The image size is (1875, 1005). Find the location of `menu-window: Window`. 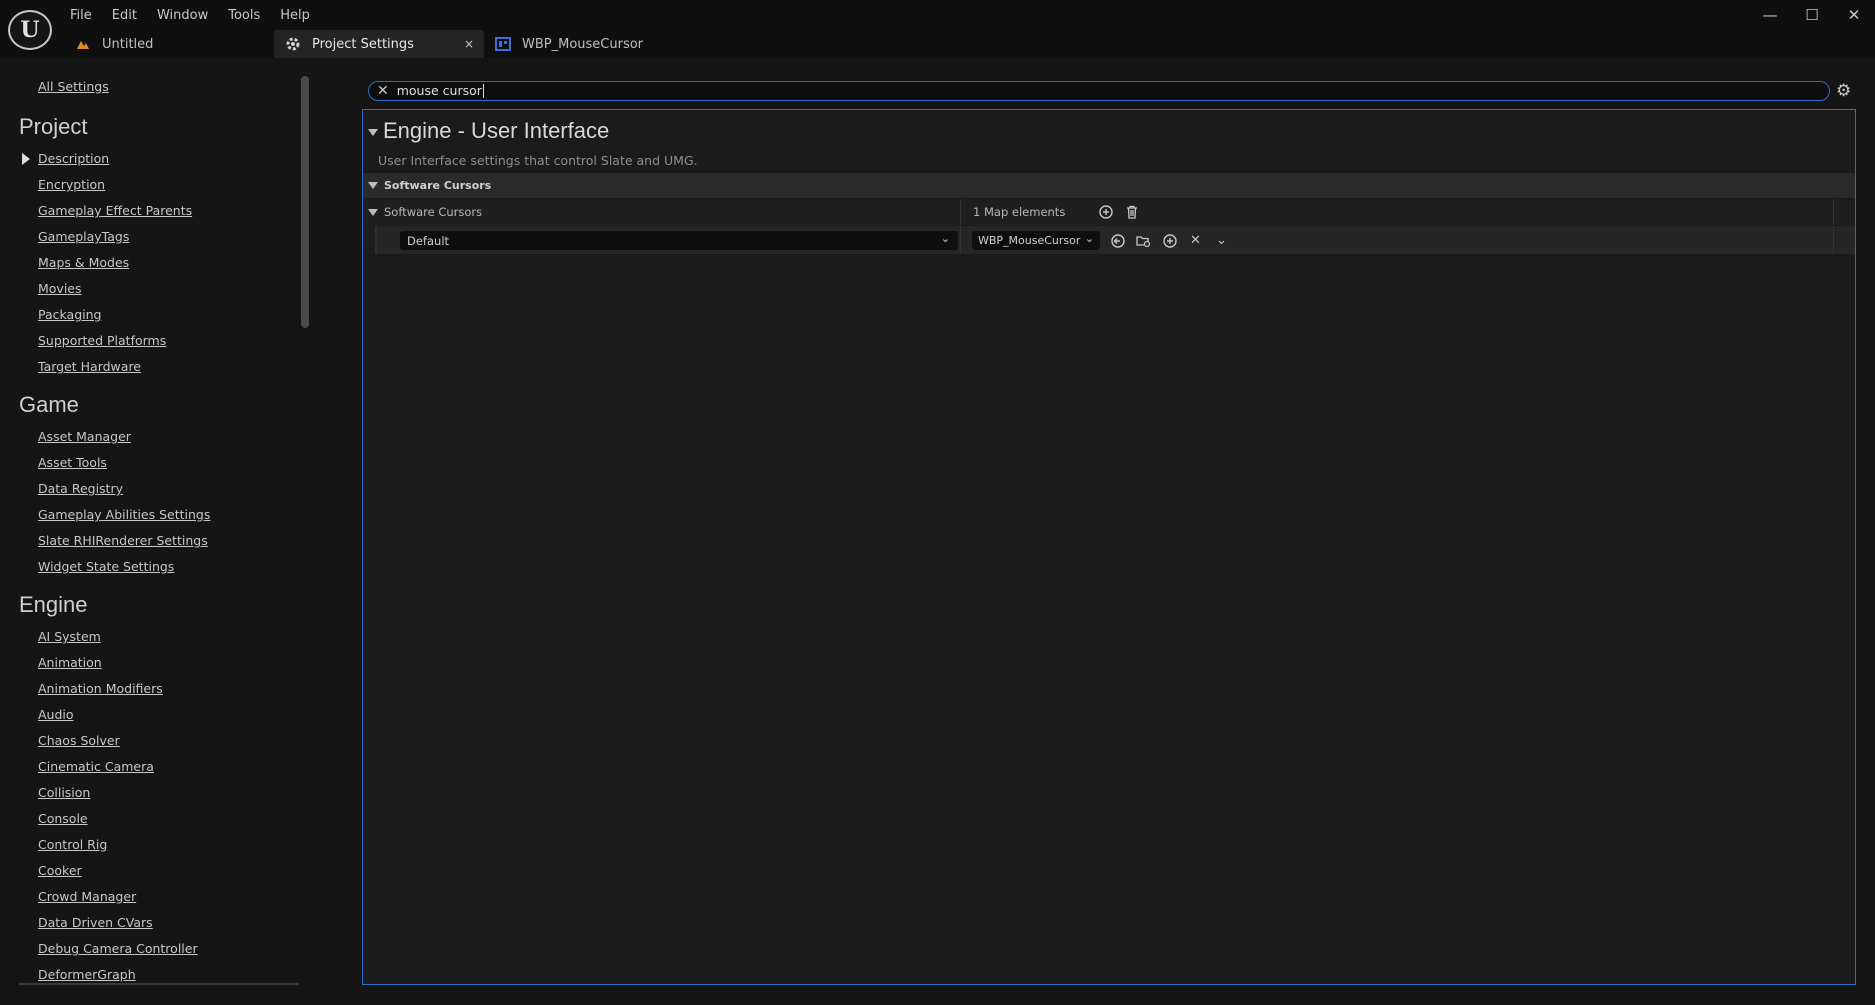

menu-window: Window is located at coordinates (182, 16).